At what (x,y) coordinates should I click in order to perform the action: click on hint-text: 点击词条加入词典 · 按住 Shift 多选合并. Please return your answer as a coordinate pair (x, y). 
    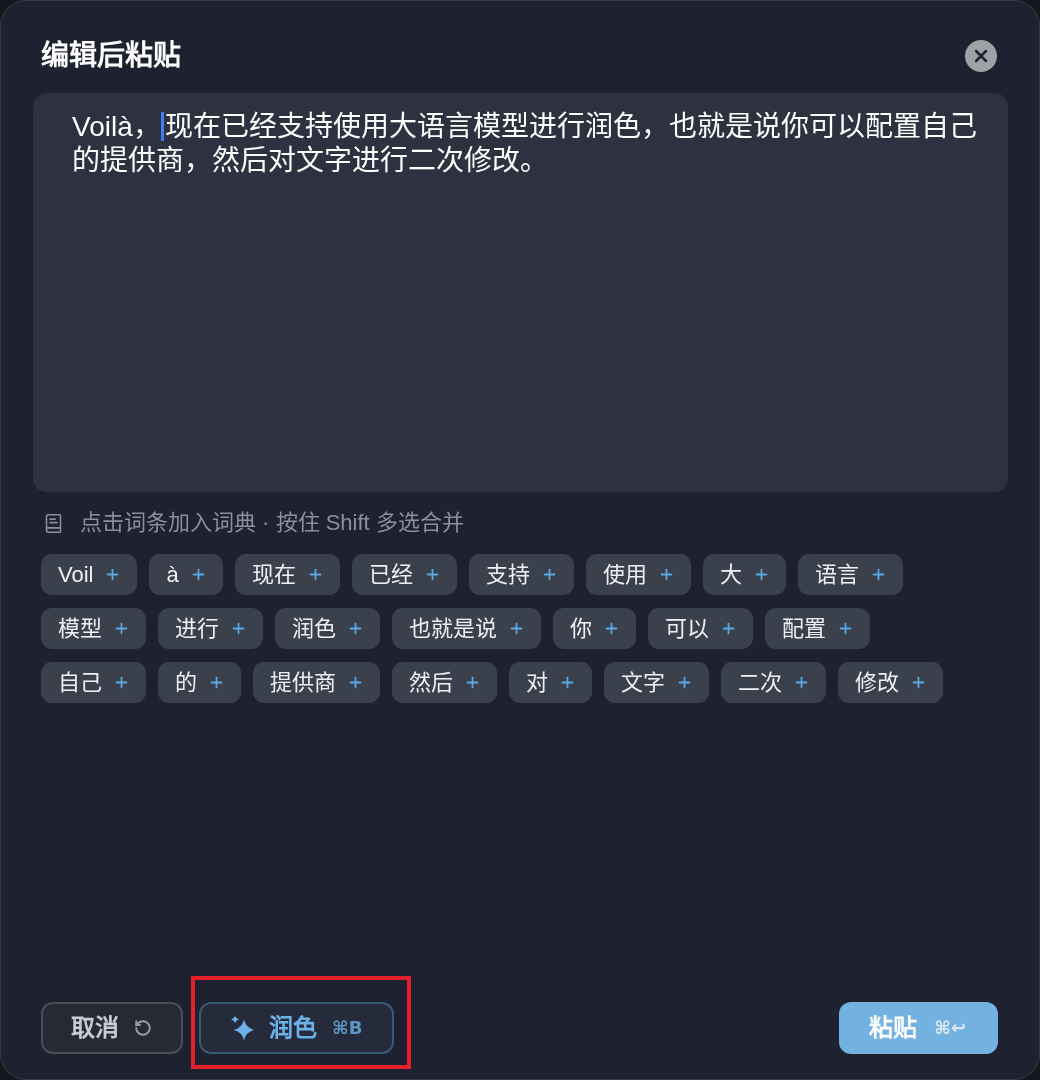
    Looking at the image, I should click on (272, 523).